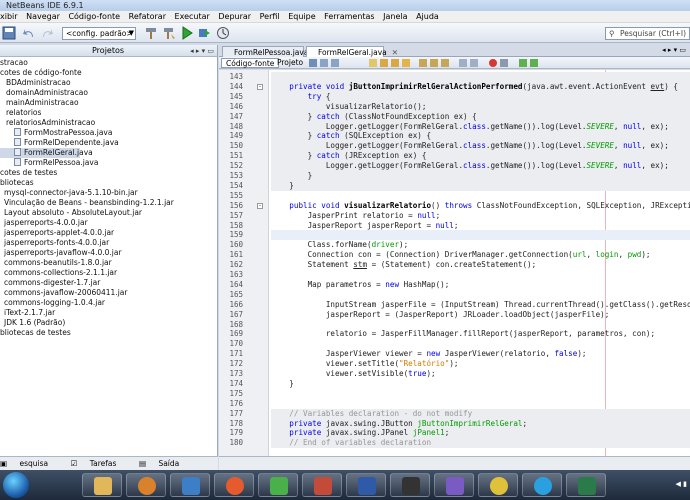 The height and width of the screenshot is (500, 690). Describe the element at coordinates (373, 63) in the screenshot. I see `find-icon` at that location.